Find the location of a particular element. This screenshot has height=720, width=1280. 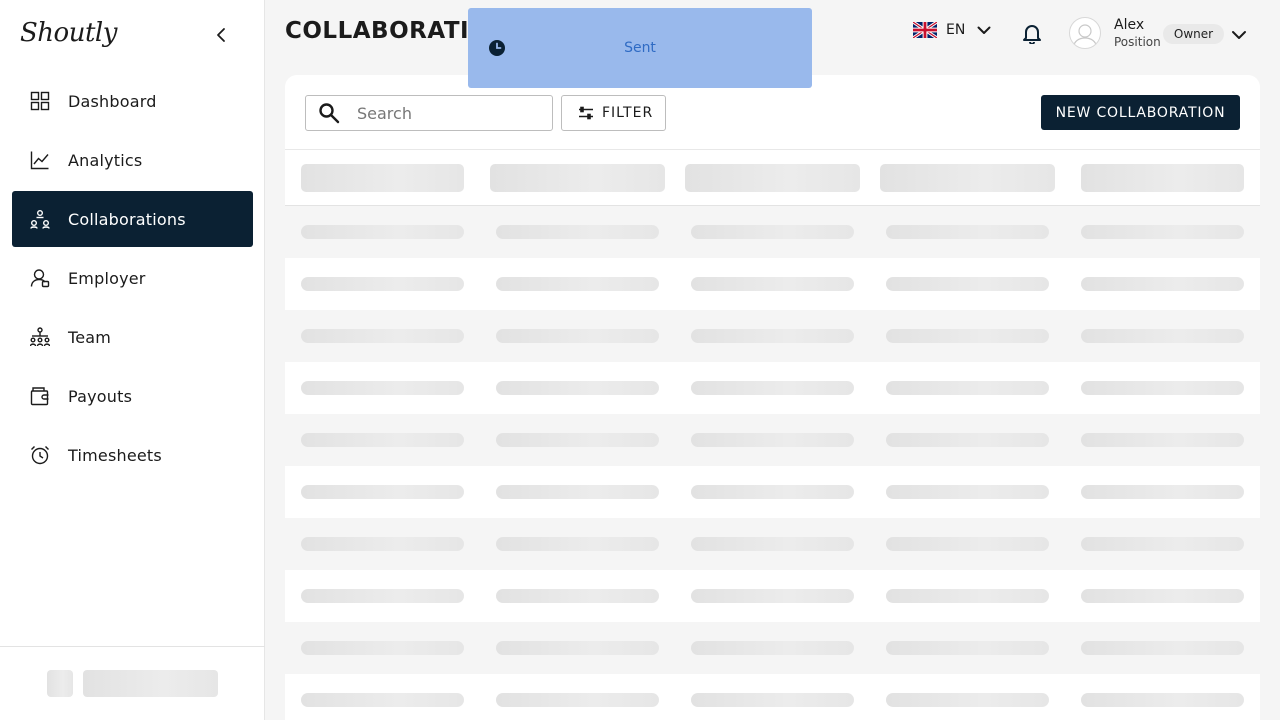

chevron-left-icon is located at coordinates (221, 35).